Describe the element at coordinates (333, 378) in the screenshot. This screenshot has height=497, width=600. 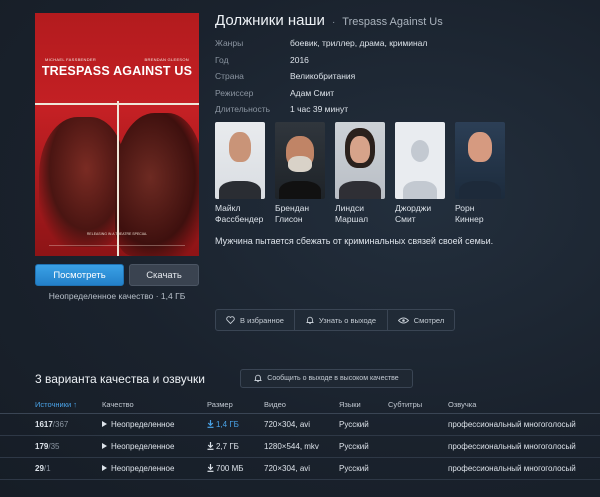
I see `notify-hq-label: Сообщить о выходе в высоком качестве` at that location.